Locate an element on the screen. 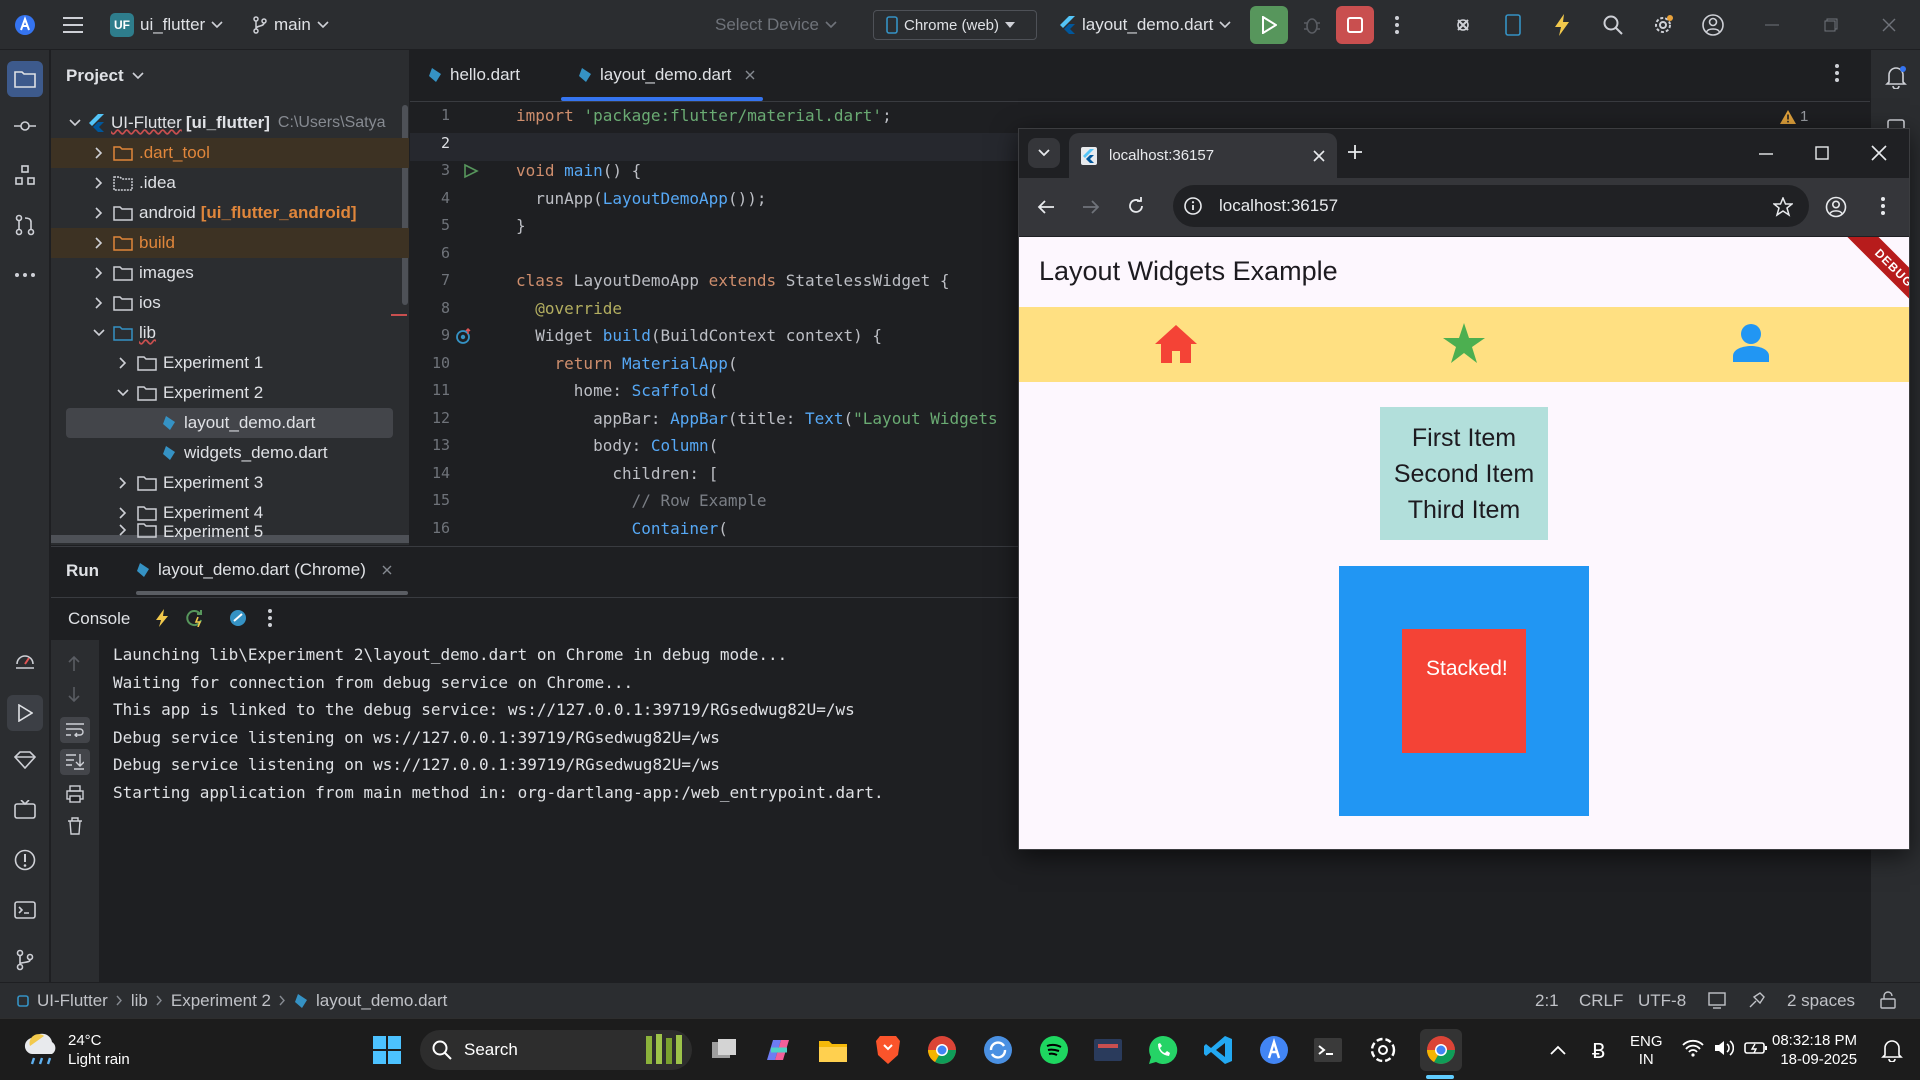 The image size is (1920, 1080). stop-button is located at coordinates (1355, 25).